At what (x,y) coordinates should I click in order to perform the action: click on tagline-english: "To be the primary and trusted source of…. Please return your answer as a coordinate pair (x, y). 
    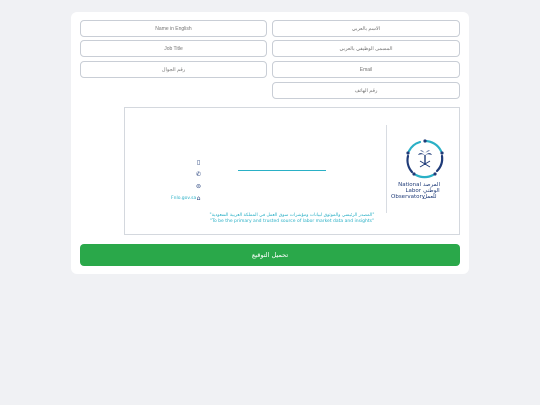
    Looking at the image, I should click on (292, 221).